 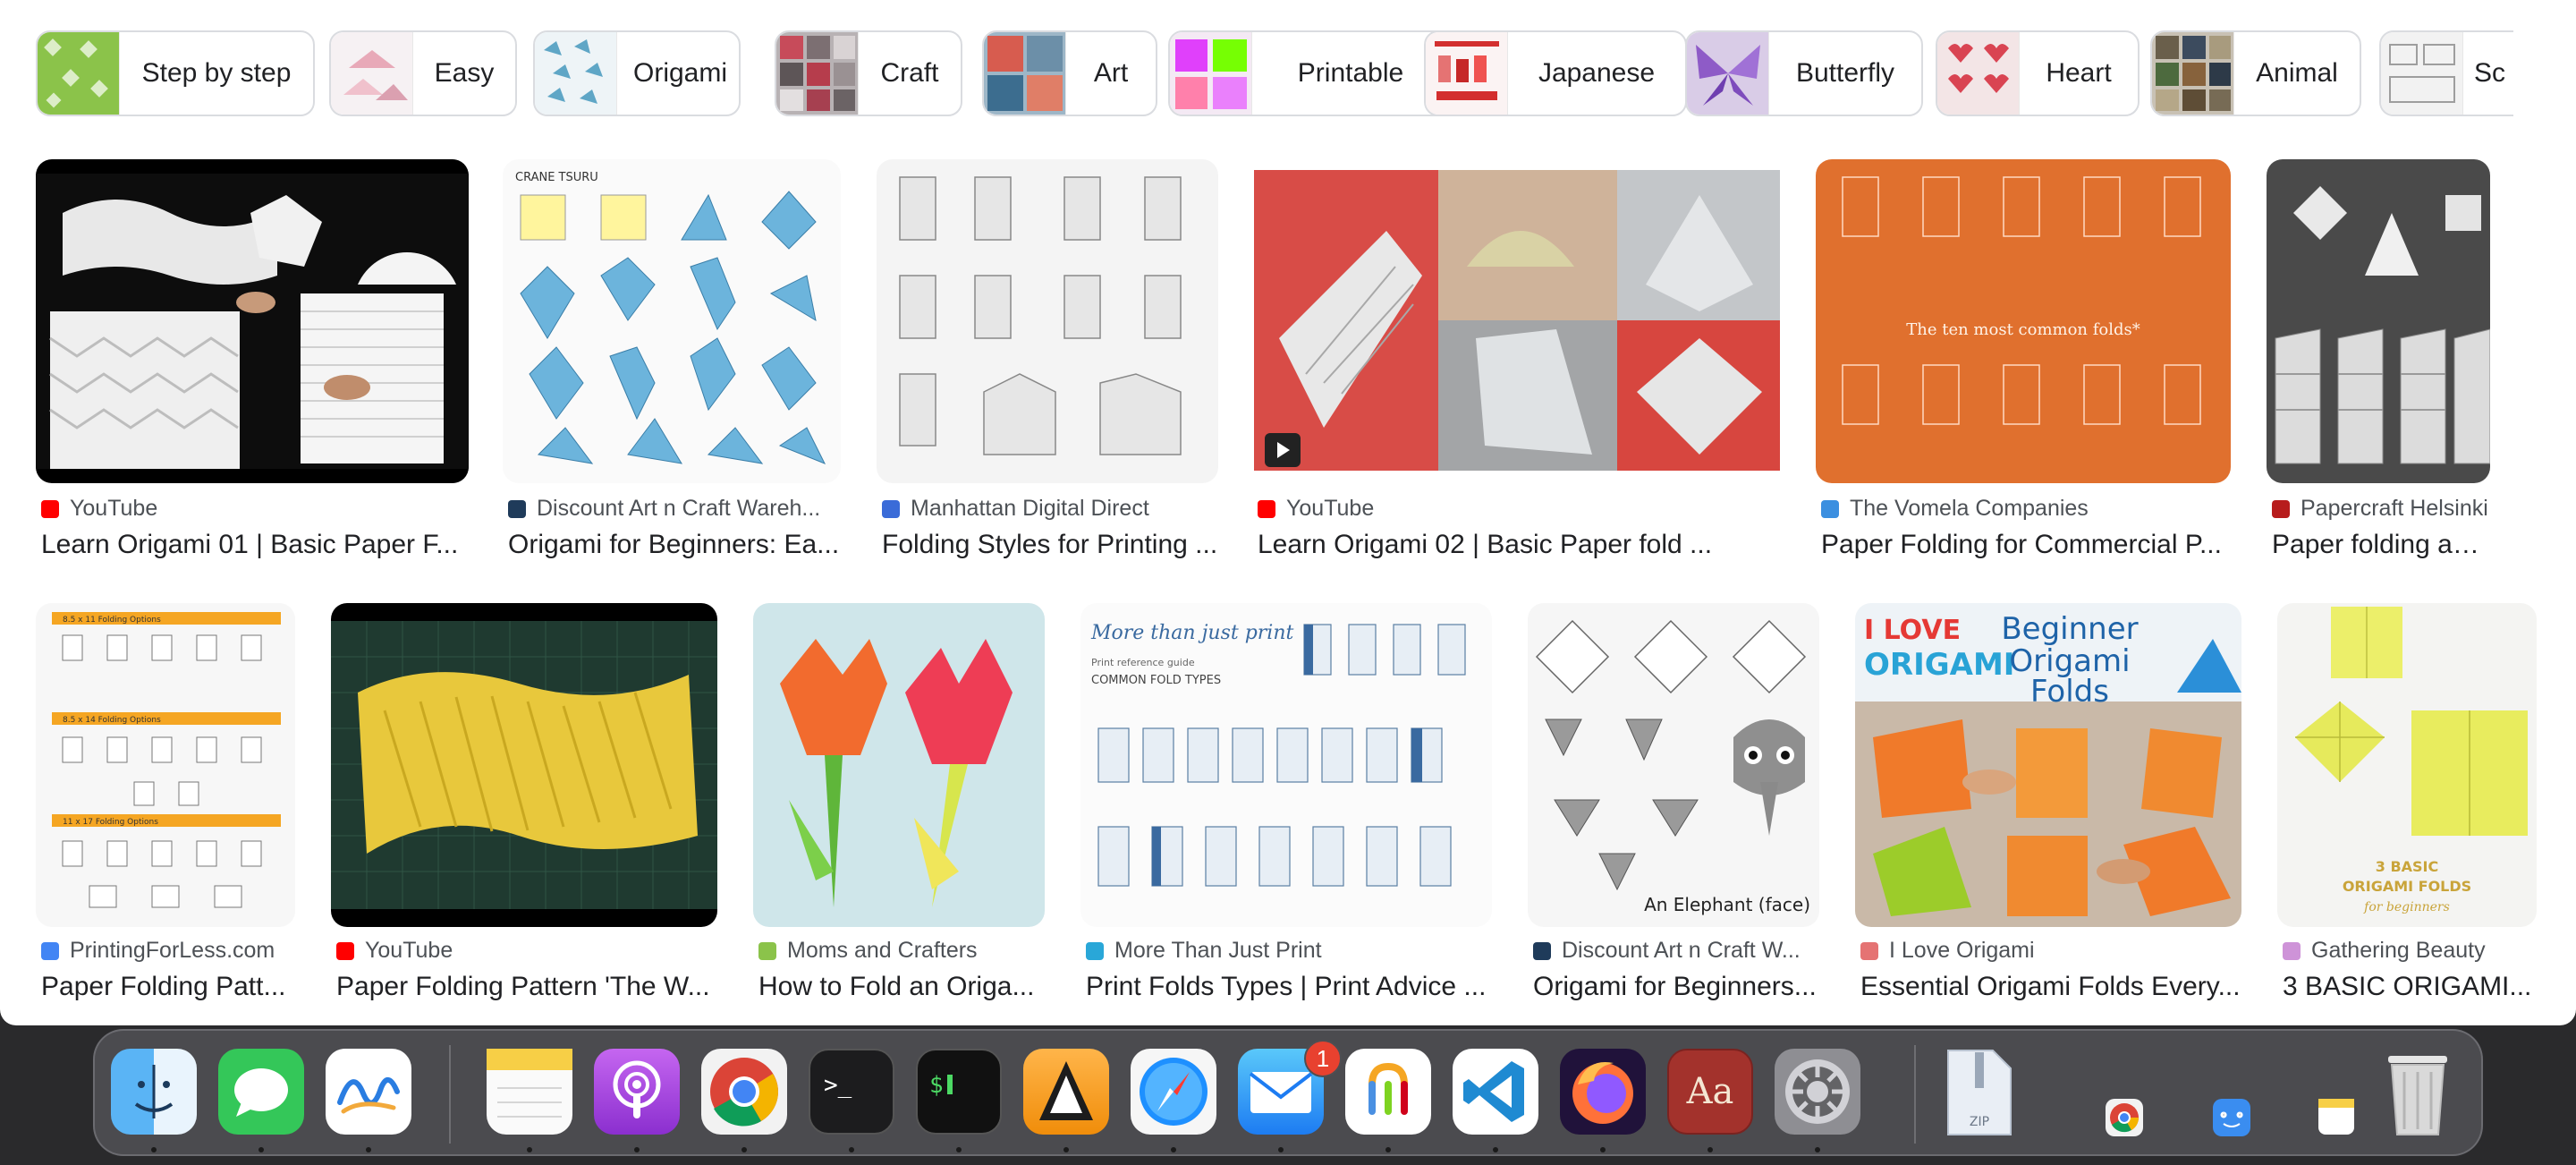 What do you see at coordinates (1955, 509) in the screenshot?
I see `result-source: The Vomela Companies` at bounding box center [1955, 509].